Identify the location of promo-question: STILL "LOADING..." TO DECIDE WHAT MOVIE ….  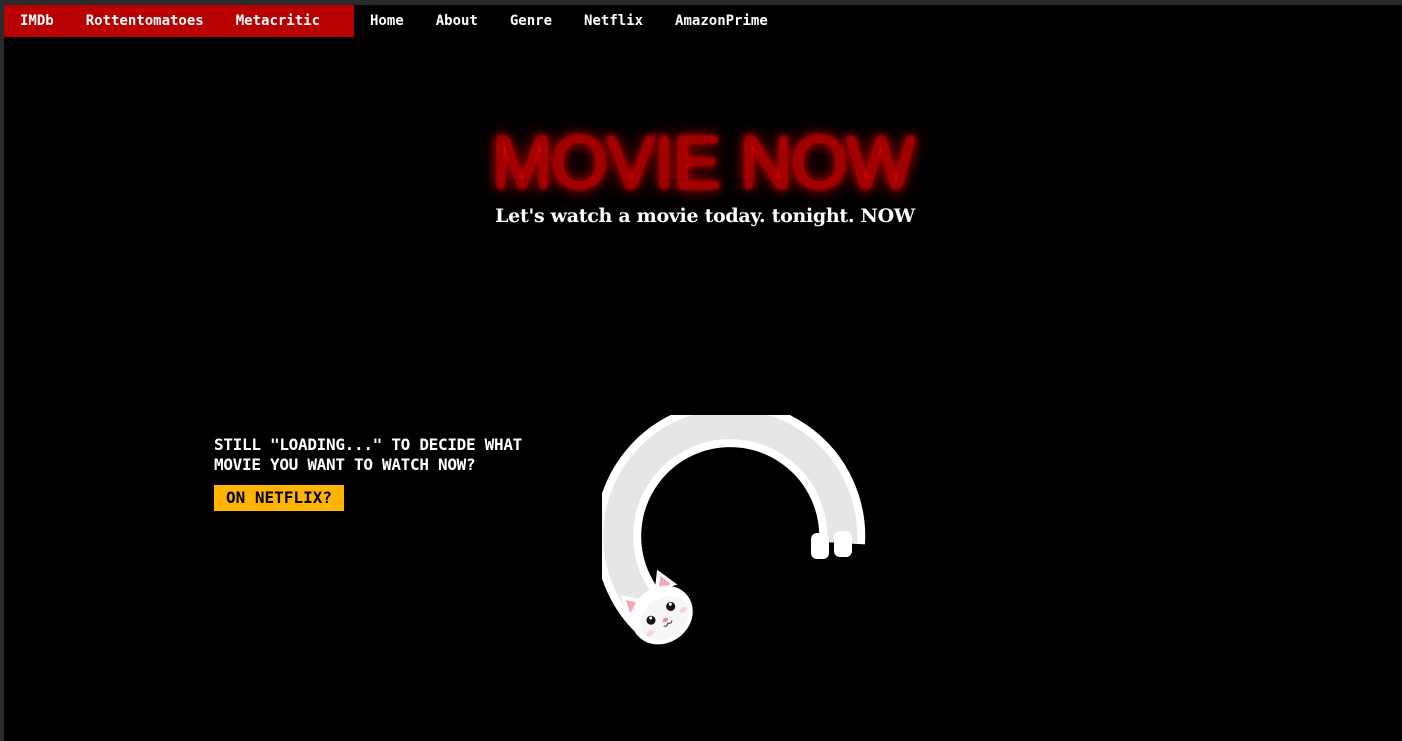
(368, 454).